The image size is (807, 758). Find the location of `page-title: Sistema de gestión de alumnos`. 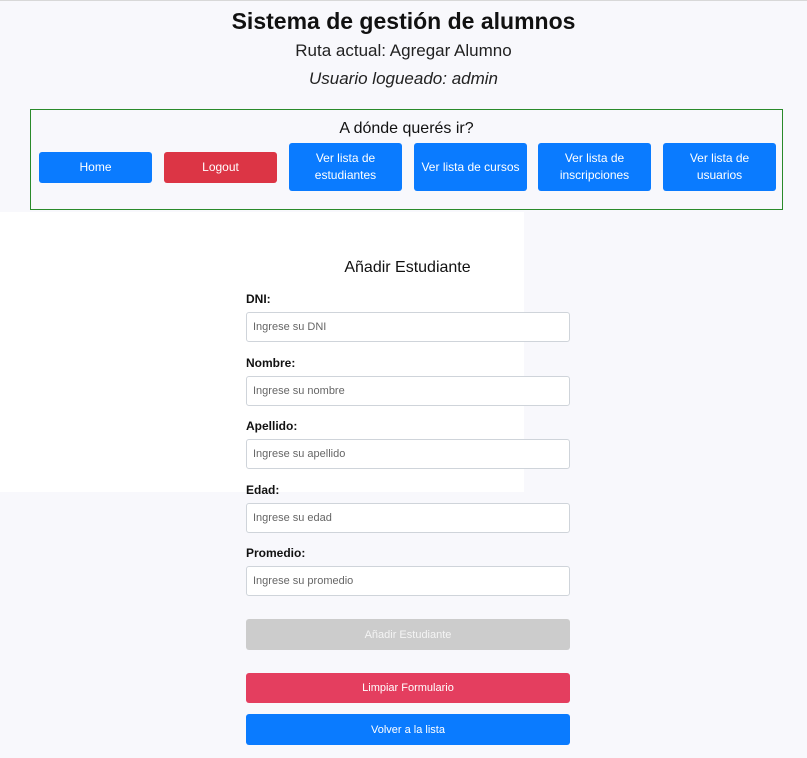

page-title: Sistema de gestión de alumnos is located at coordinates (403, 21).